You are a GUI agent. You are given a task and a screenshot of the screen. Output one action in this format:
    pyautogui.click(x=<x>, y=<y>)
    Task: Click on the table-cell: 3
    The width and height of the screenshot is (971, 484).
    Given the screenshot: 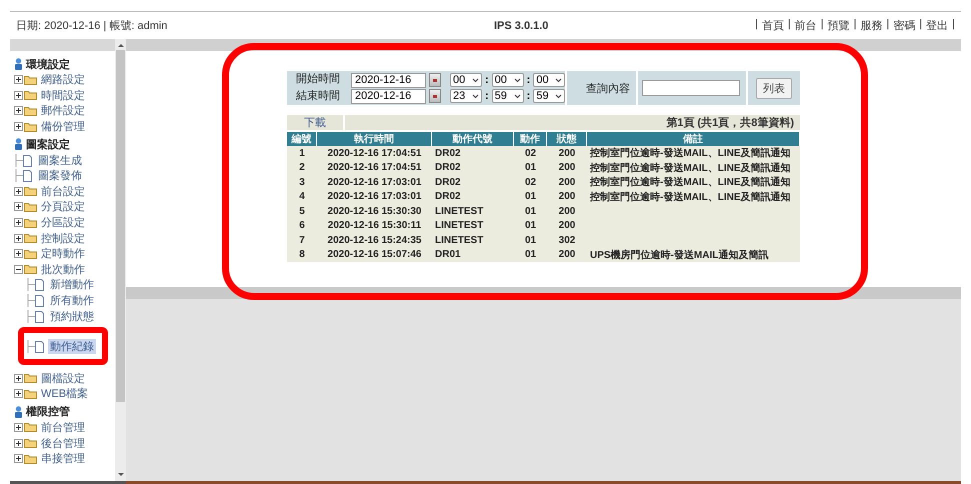 What is the action you would take?
    pyautogui.click(x=302, y=182)
    